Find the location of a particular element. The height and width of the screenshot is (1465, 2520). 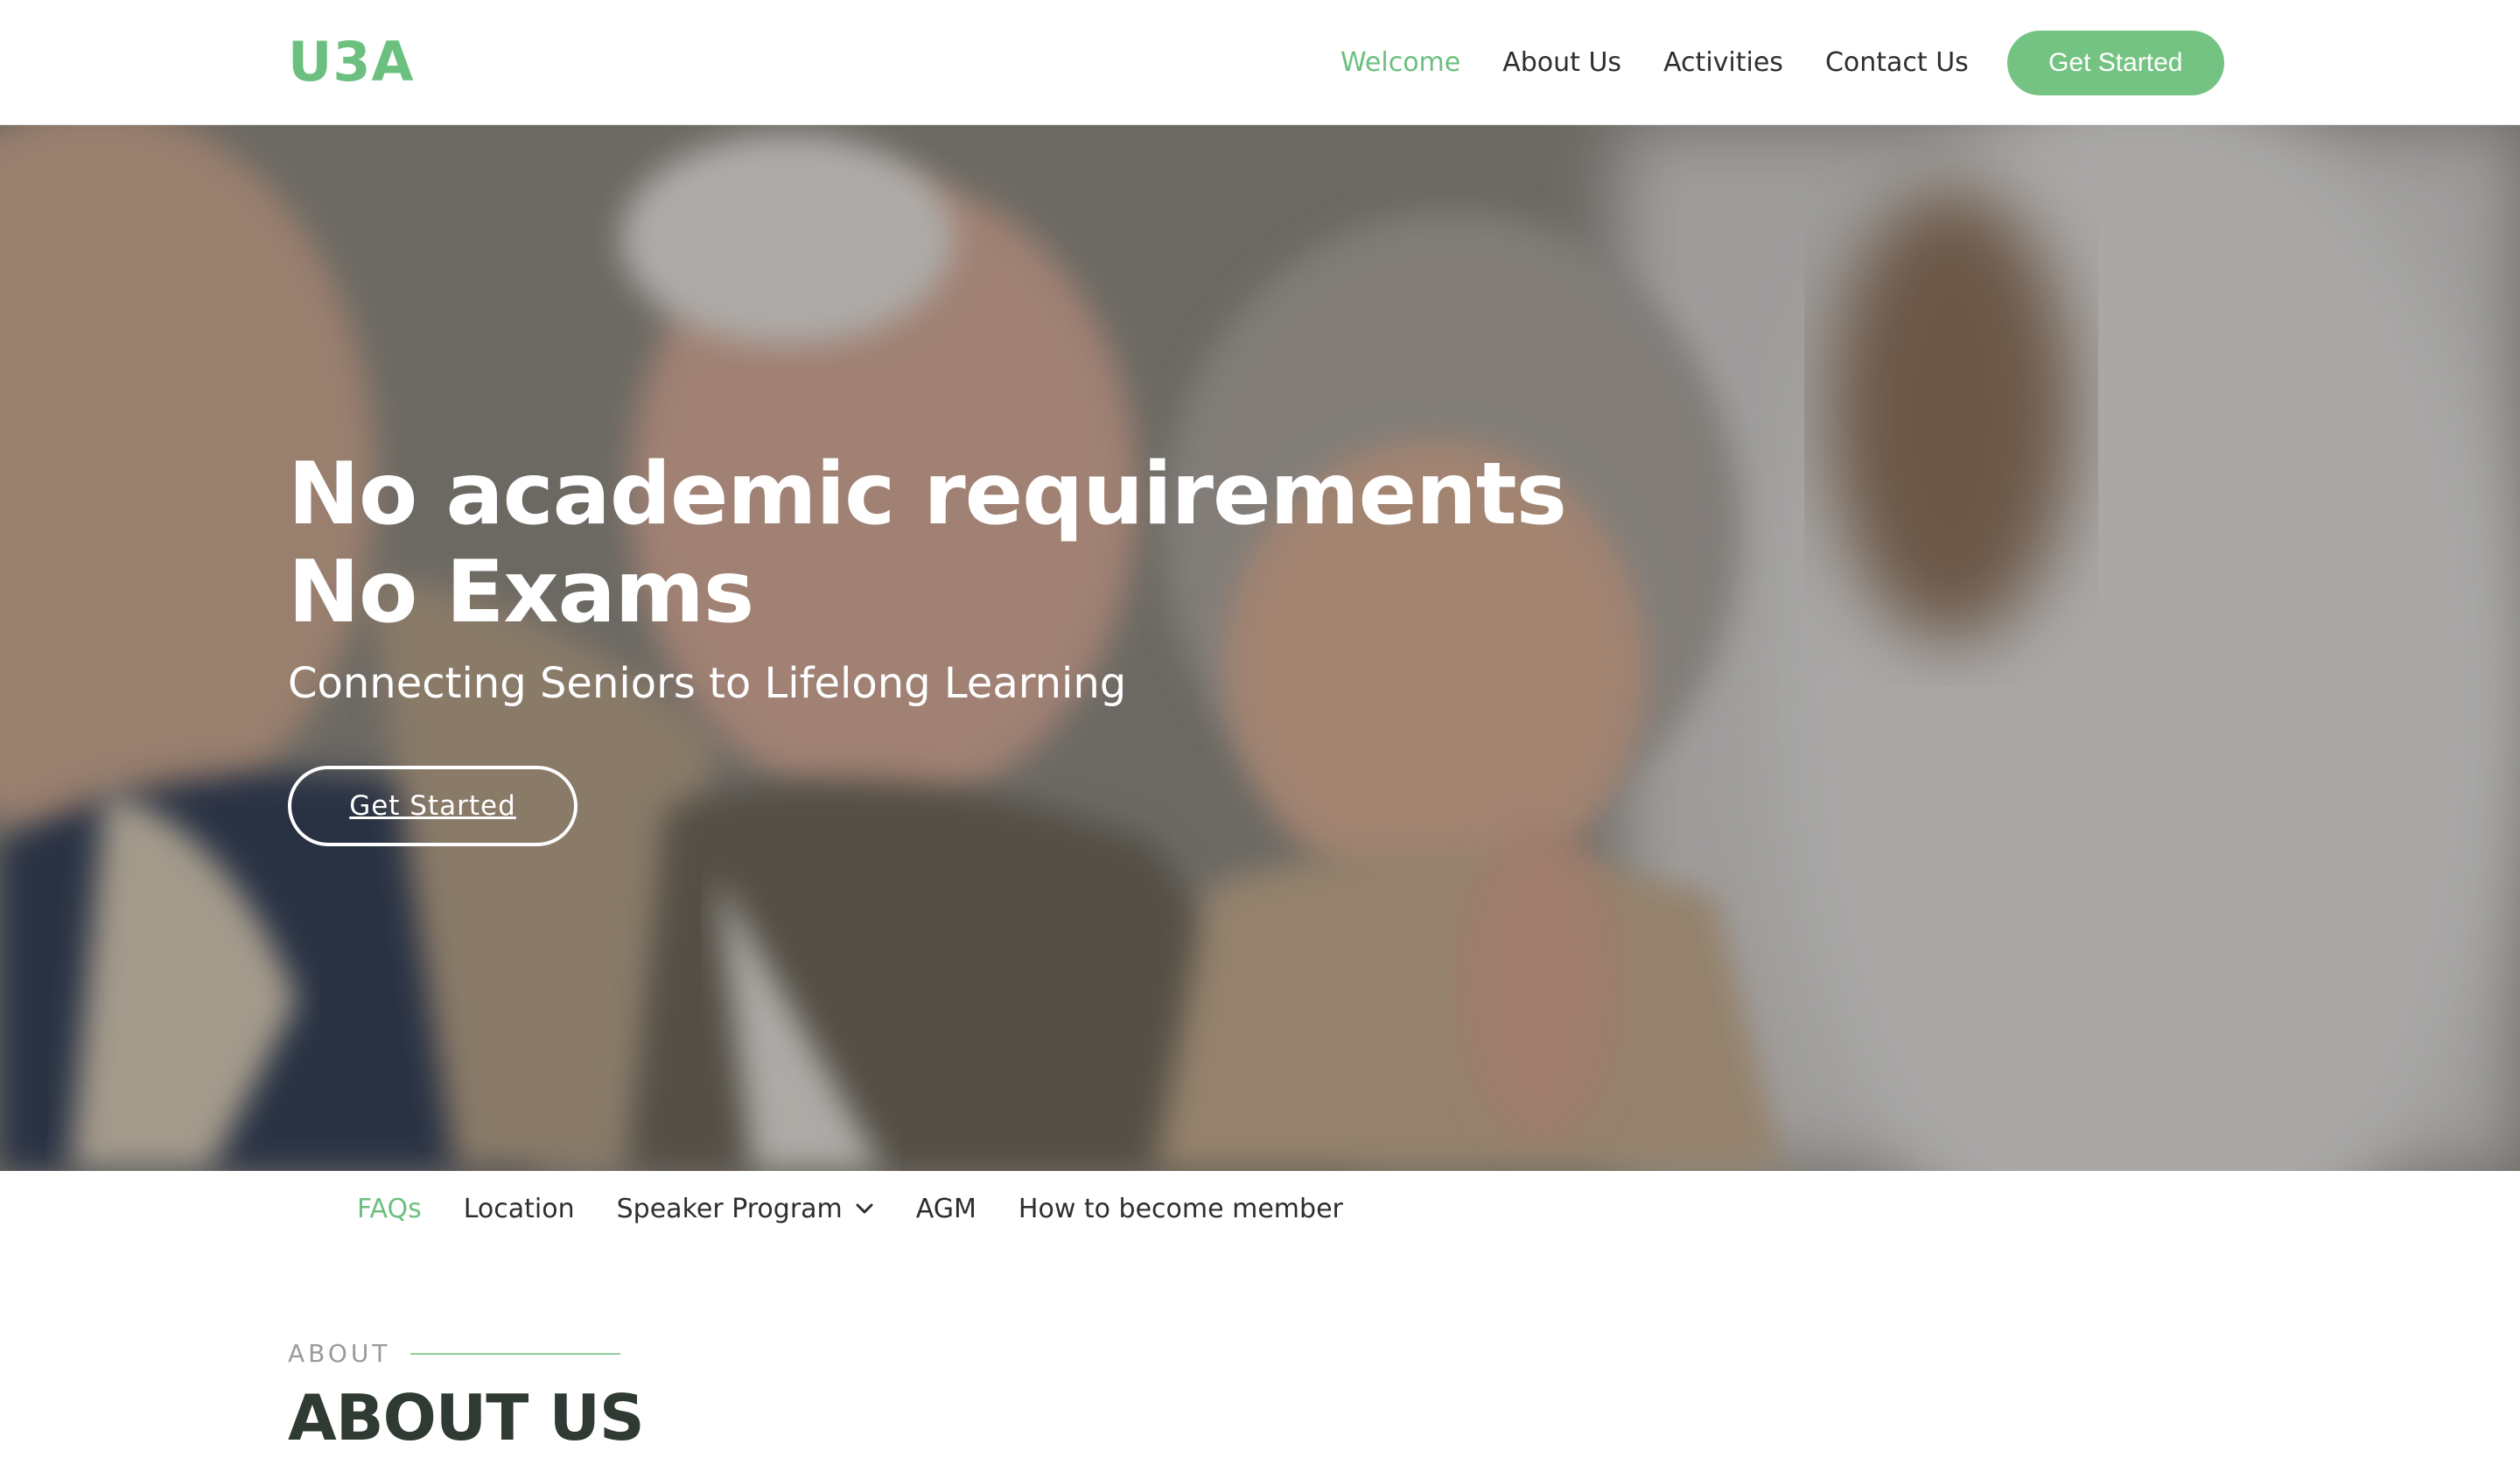

chevron-down-icon is located at coordinates (864, 1208).